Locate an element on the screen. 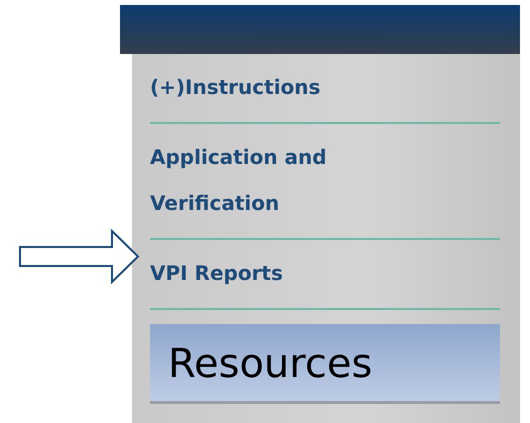  menu-item: (+)Instructions is located at coordinates (235, 87).